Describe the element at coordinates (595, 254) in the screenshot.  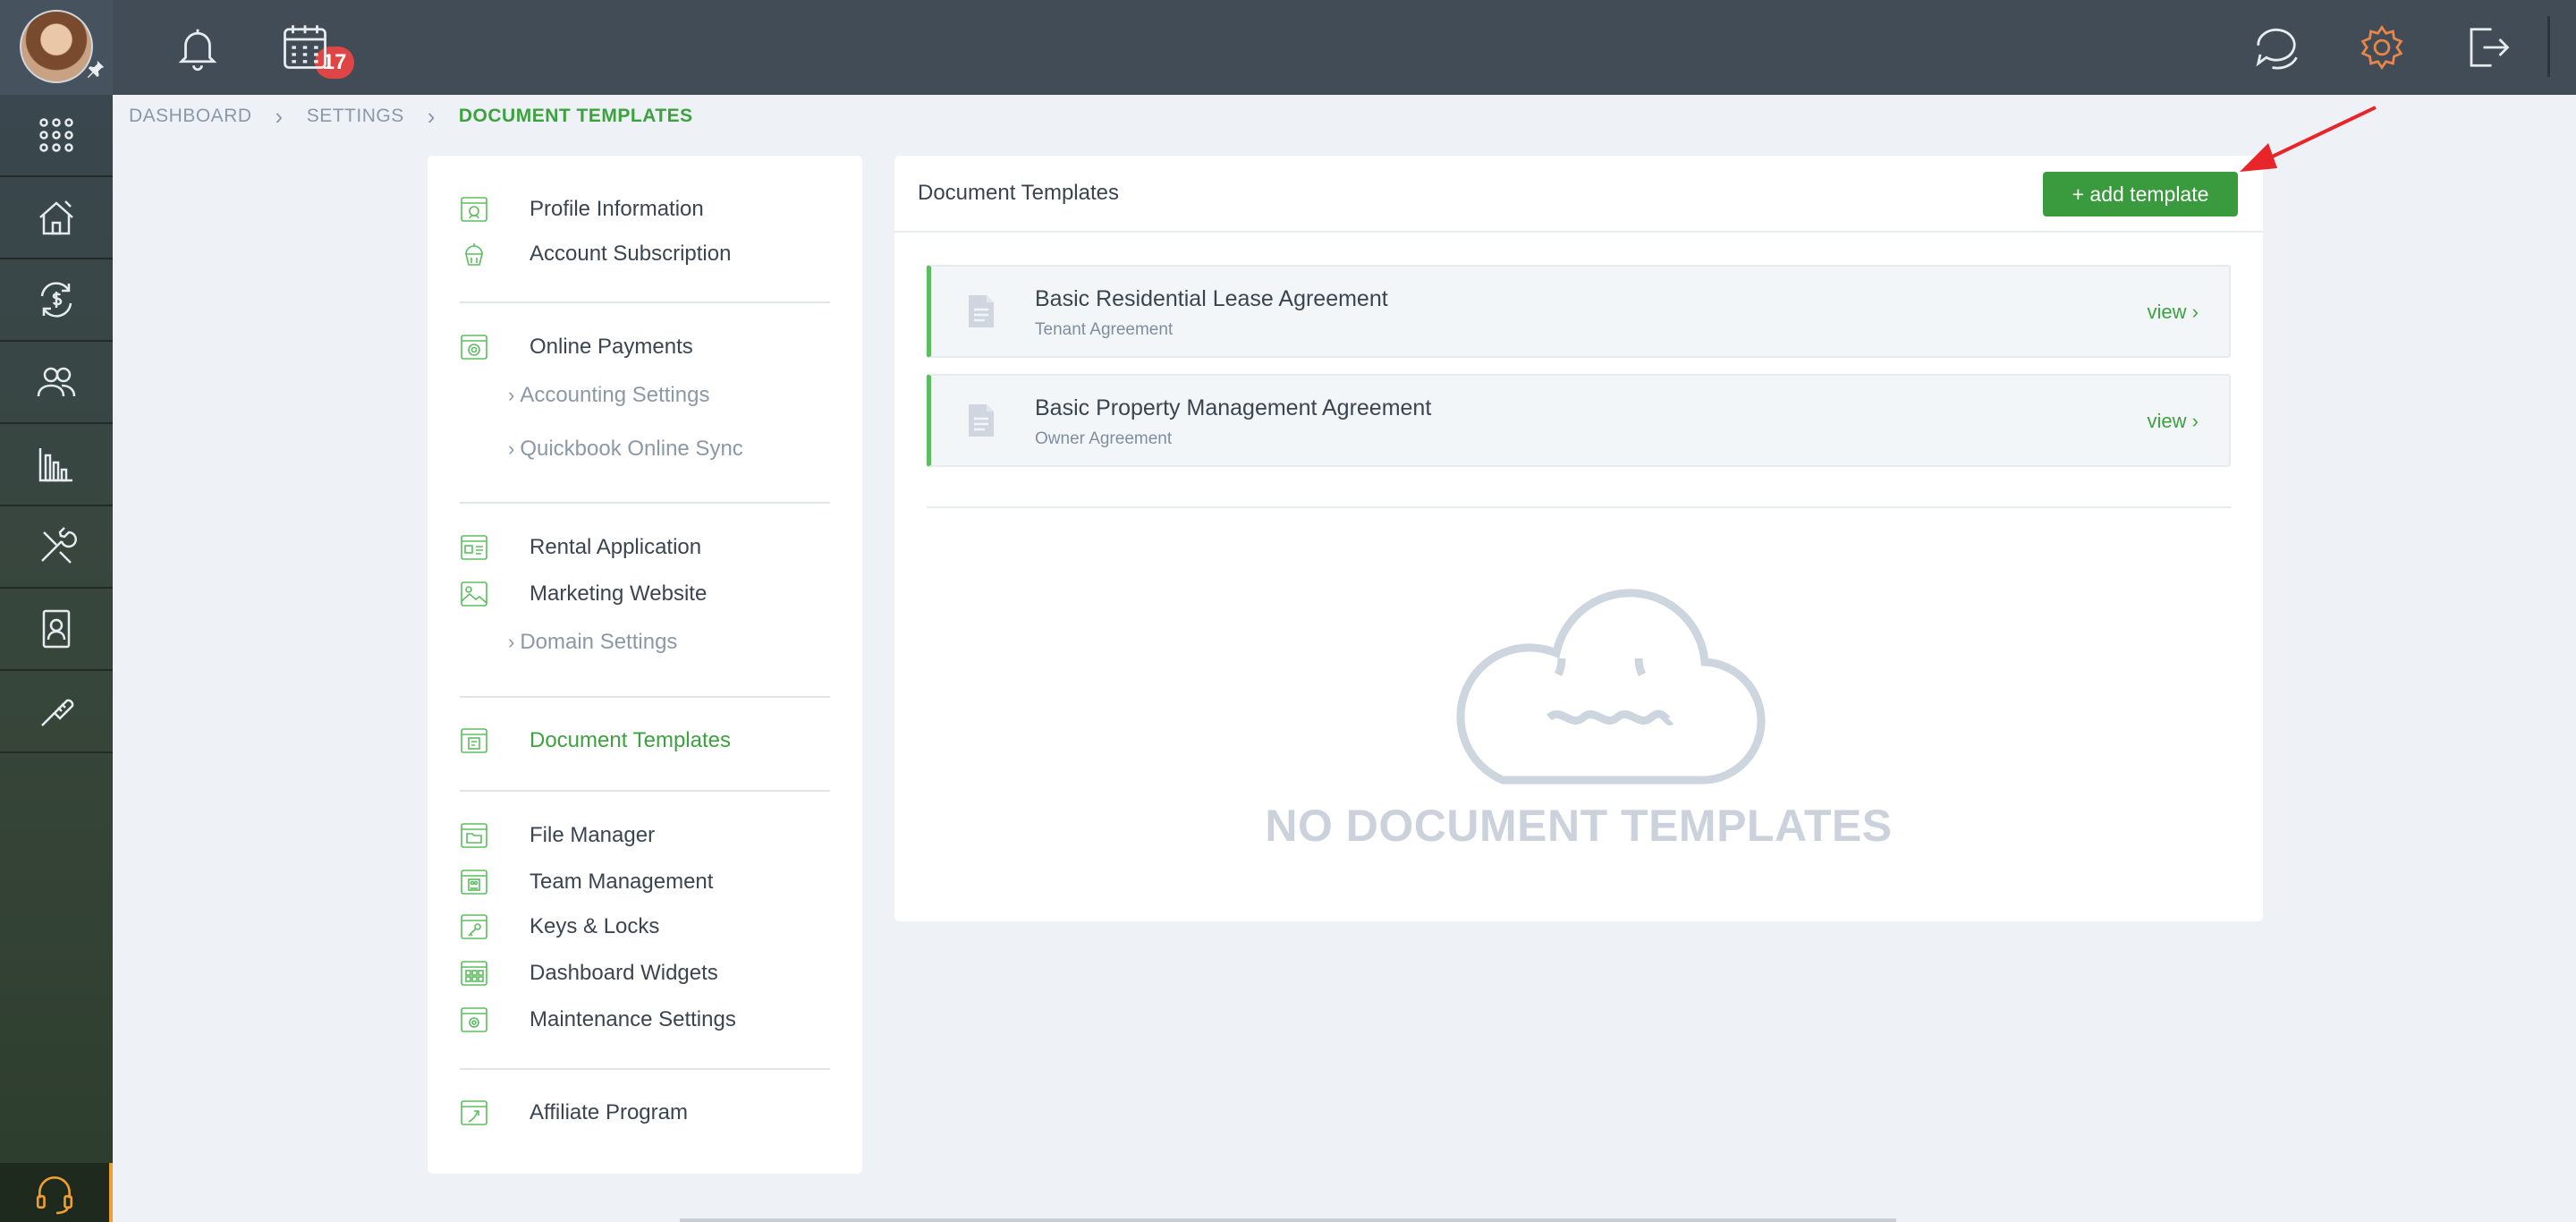
I see `menu-item-account-subscription: Account Subscription` at that location.